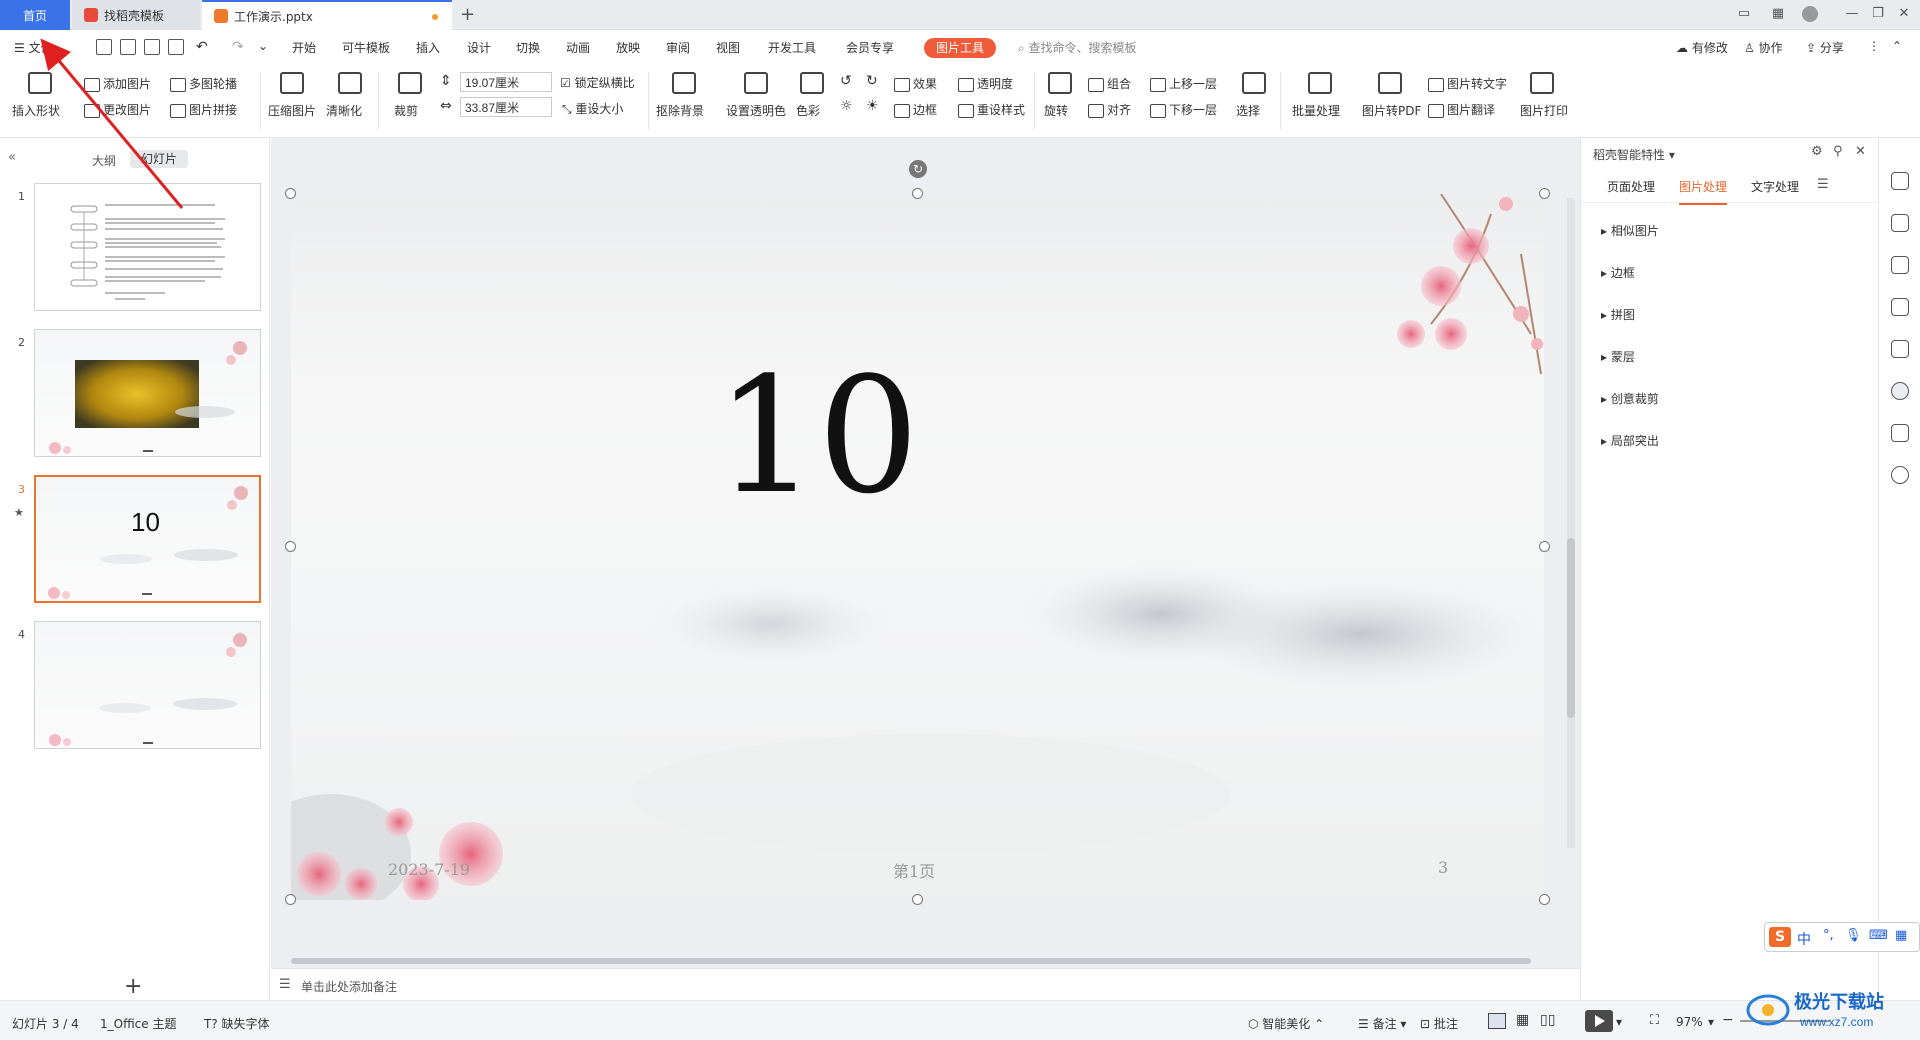  I want to click on menu-review: 审阅, so click(678, 47).